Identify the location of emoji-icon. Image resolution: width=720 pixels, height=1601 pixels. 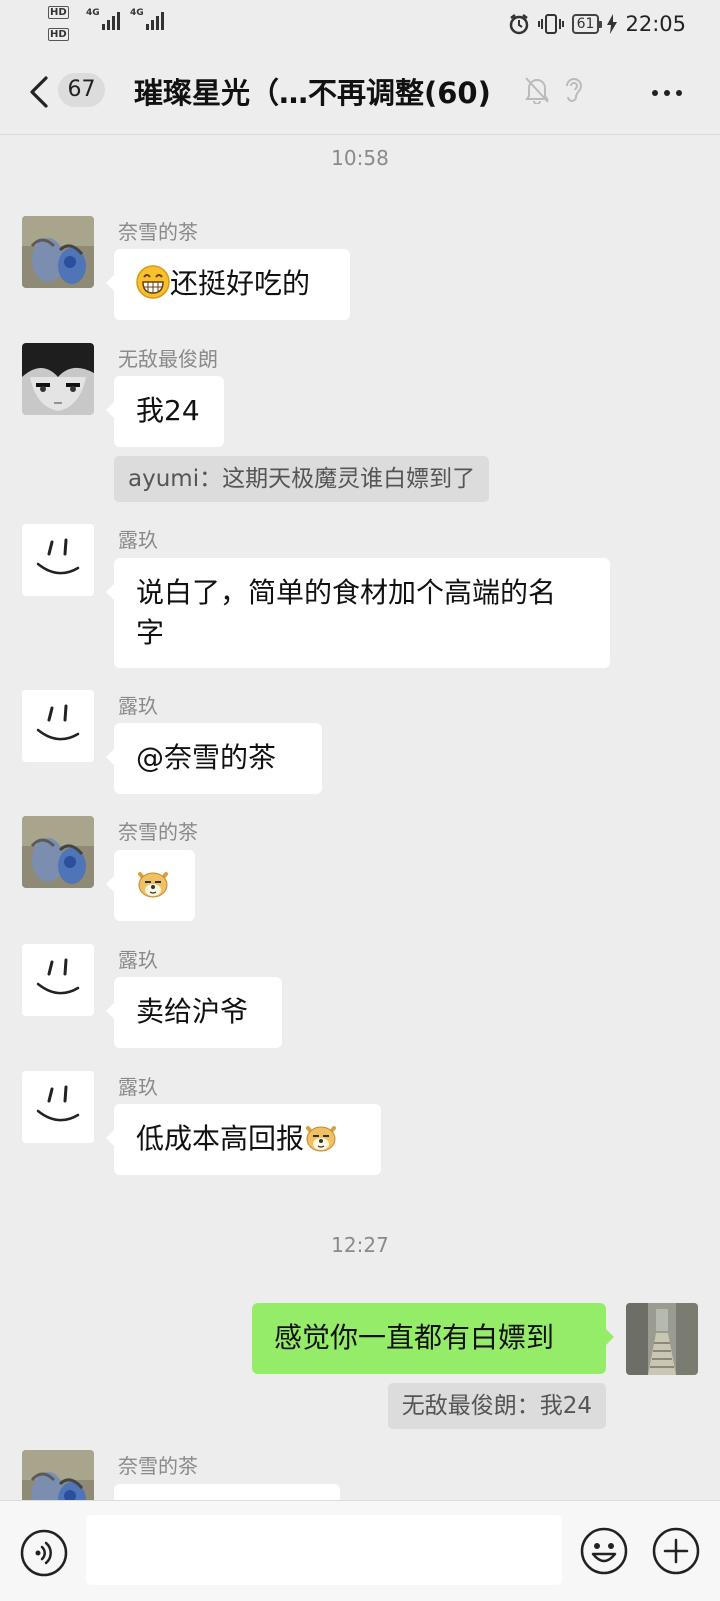
(604, 1551).